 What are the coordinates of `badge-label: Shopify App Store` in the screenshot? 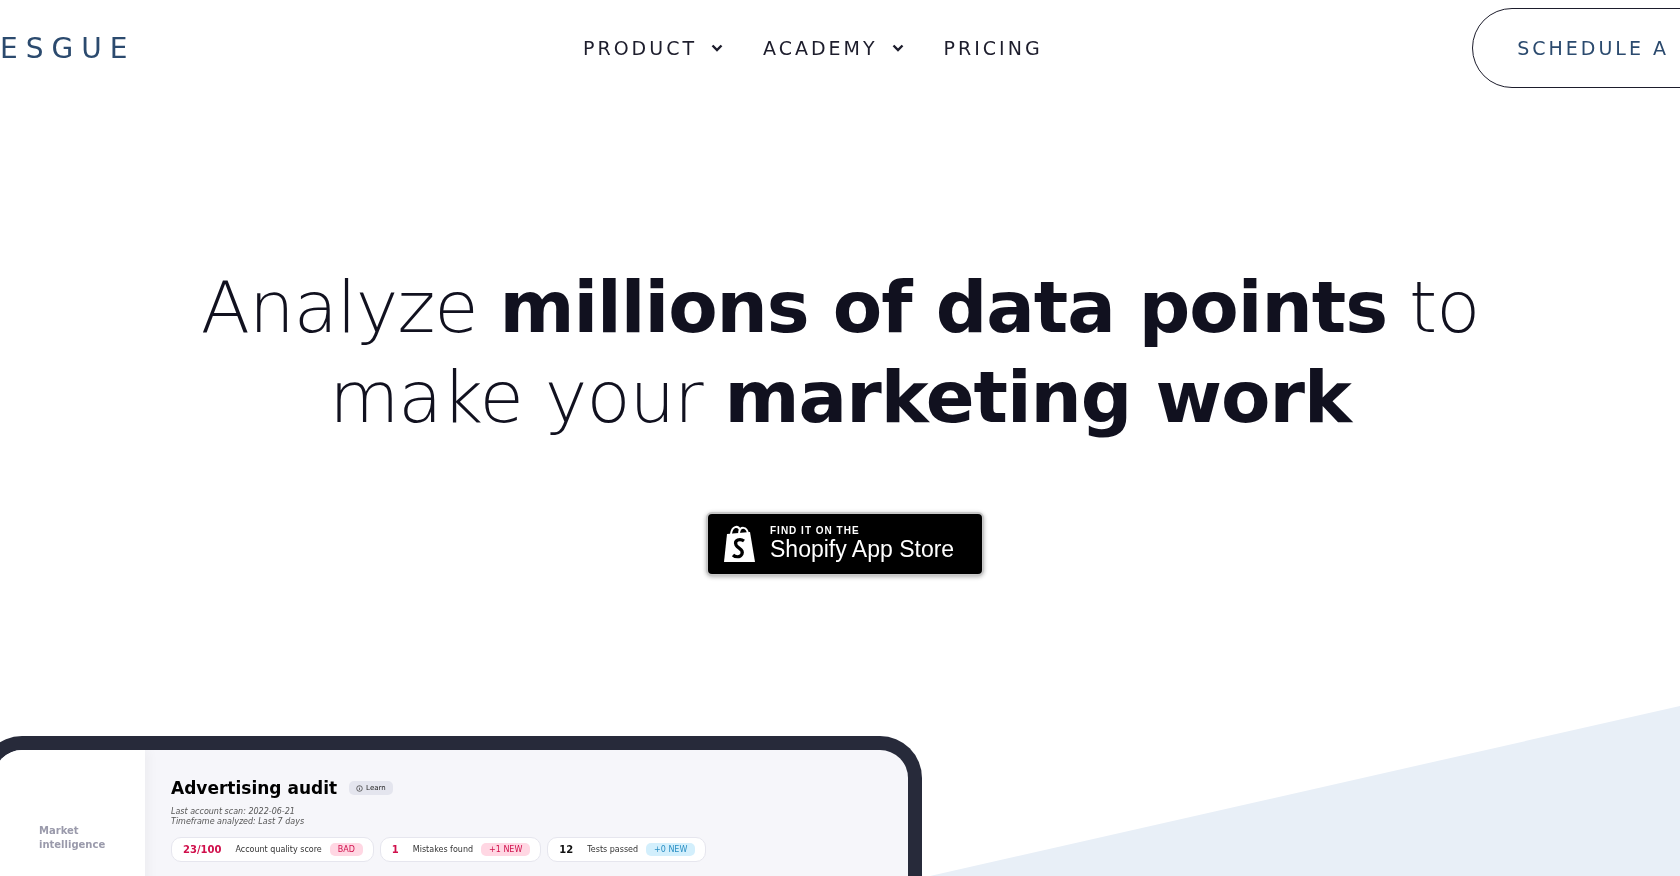 It's located at (862, 549).